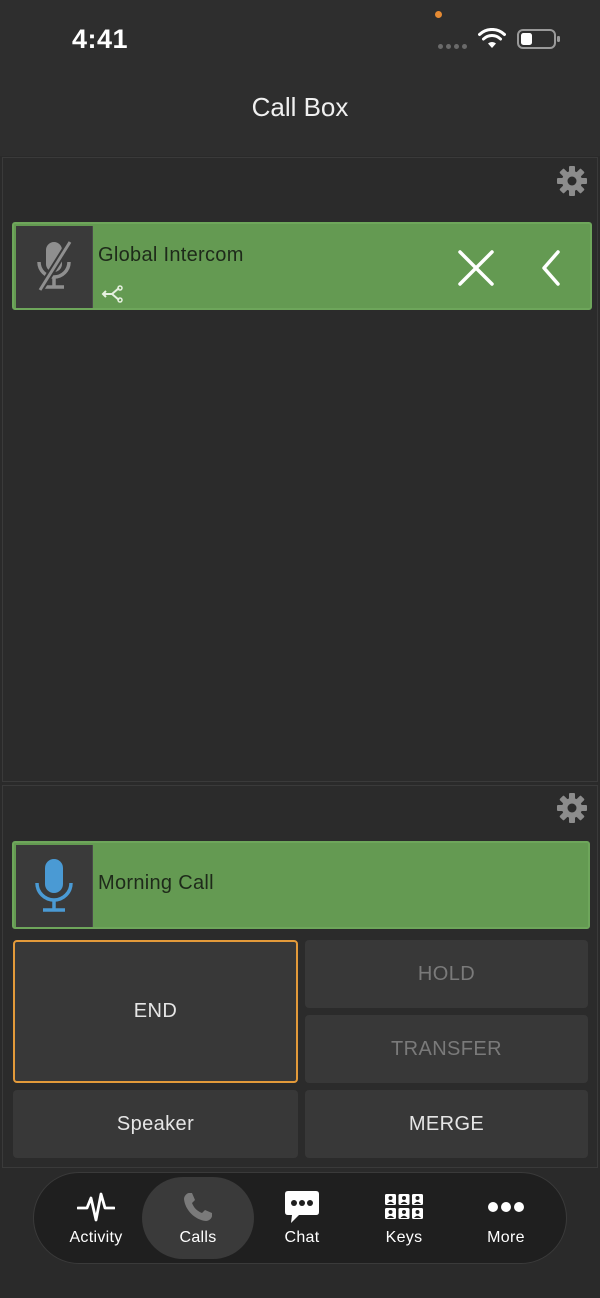 The image size is (600, 1298). I want to click on chat-icon, so click(302, 1207).